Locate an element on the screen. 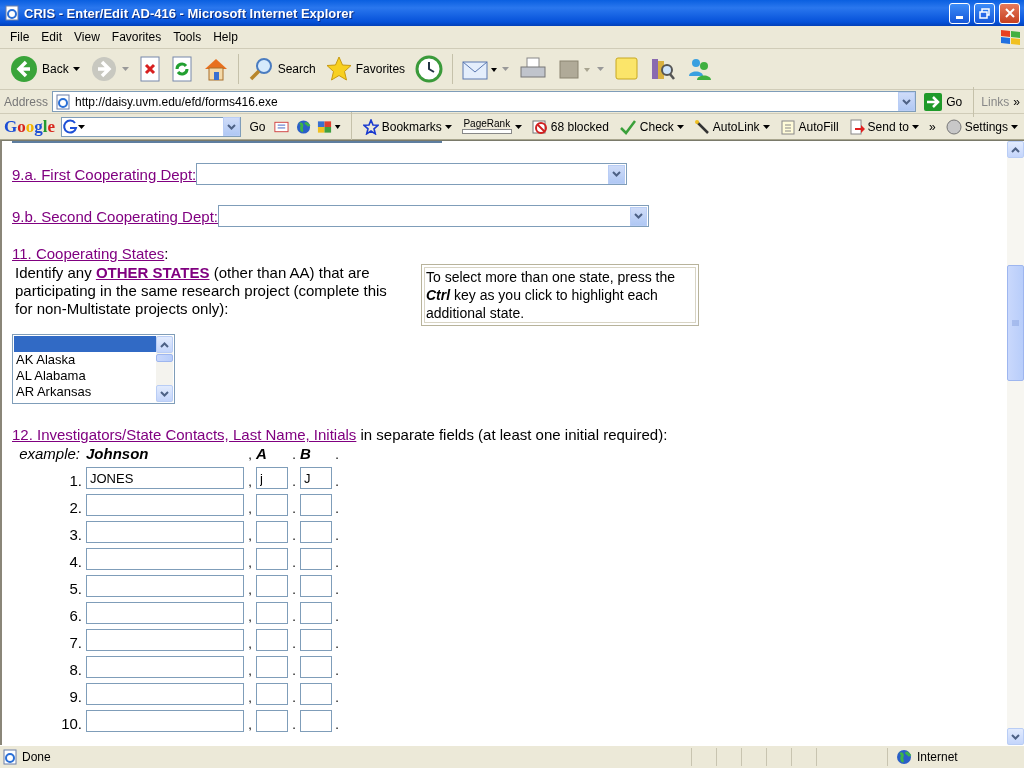 The image size is (1024, 768). pagerank-button: PageRank is located at coordinates (491, 126).